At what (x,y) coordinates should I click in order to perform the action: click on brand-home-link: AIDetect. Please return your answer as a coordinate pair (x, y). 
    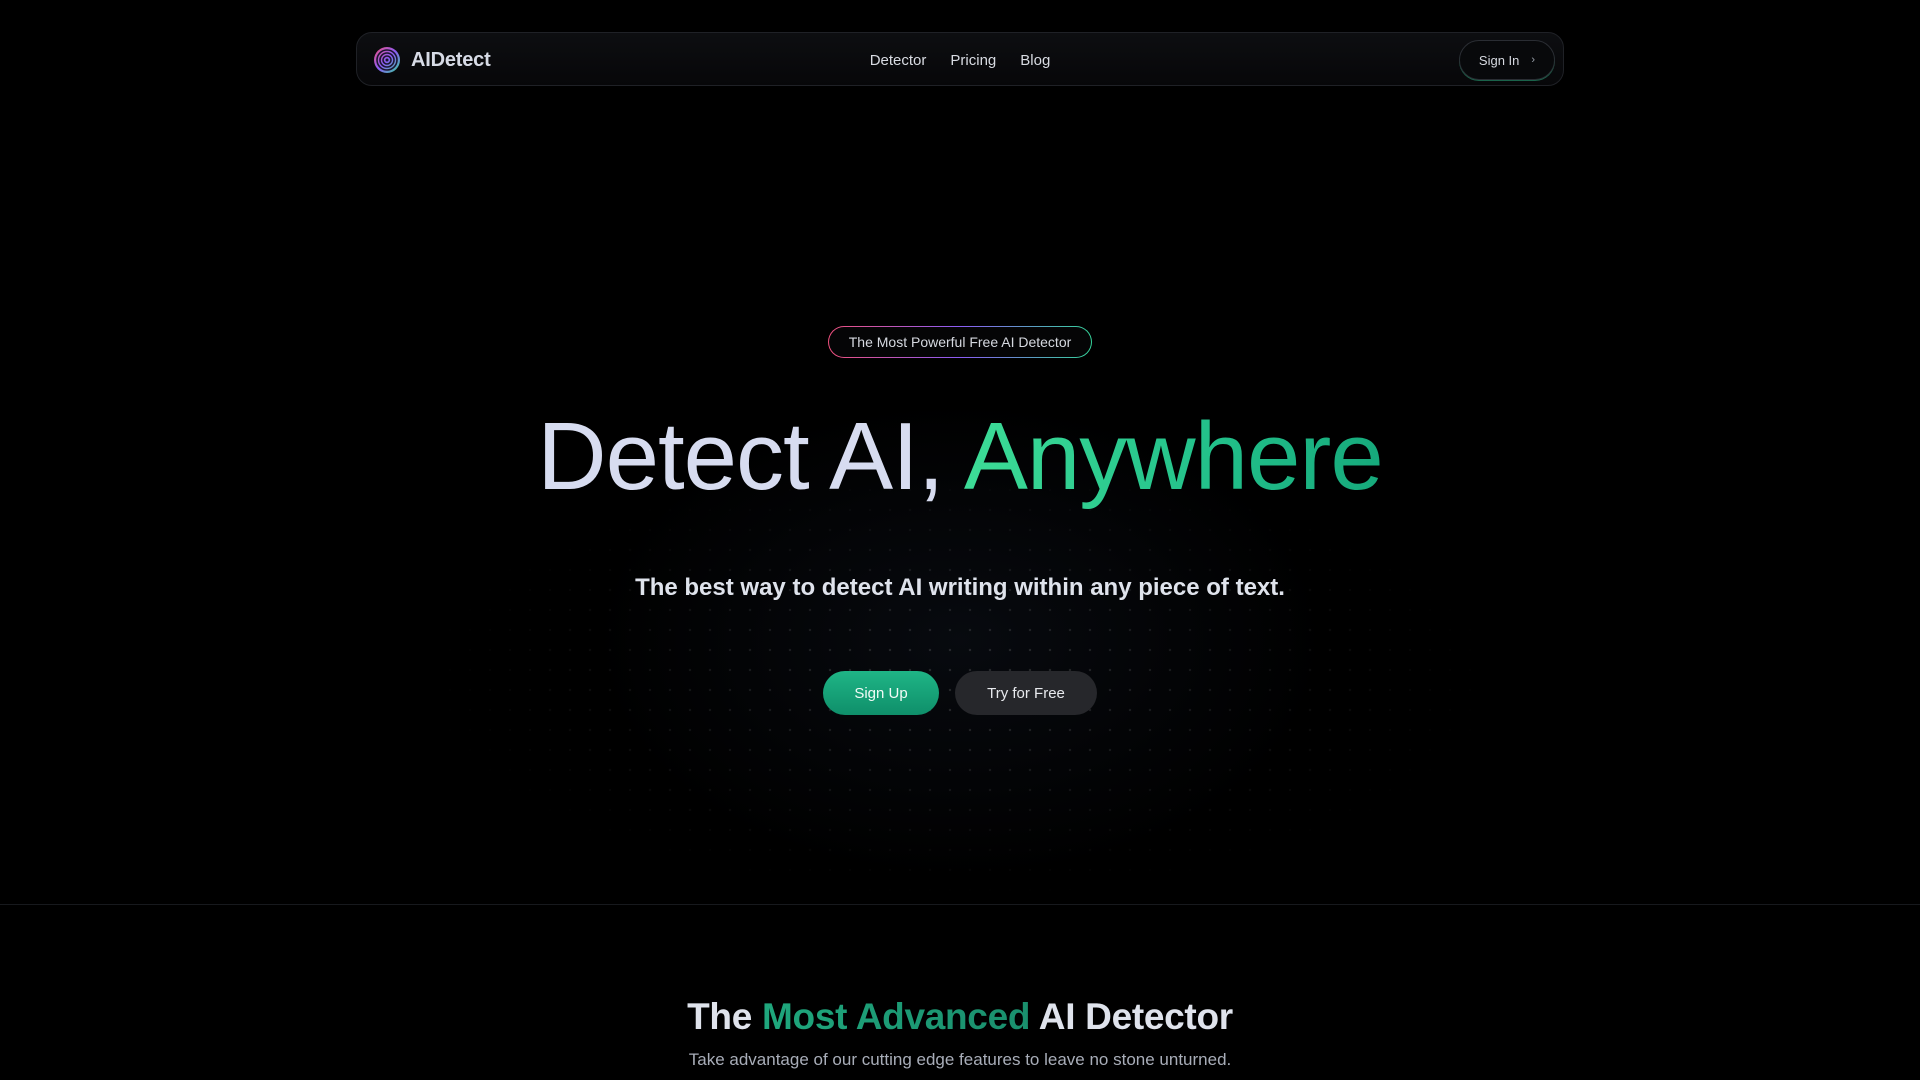
    Looking at the image, I should click on (432, 60).